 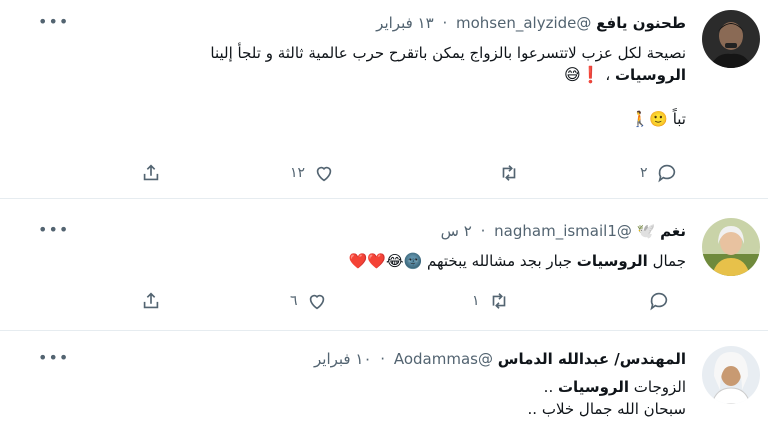 I want to click on timestamp: ١٠ فبراير, so click(x=343, y=359).